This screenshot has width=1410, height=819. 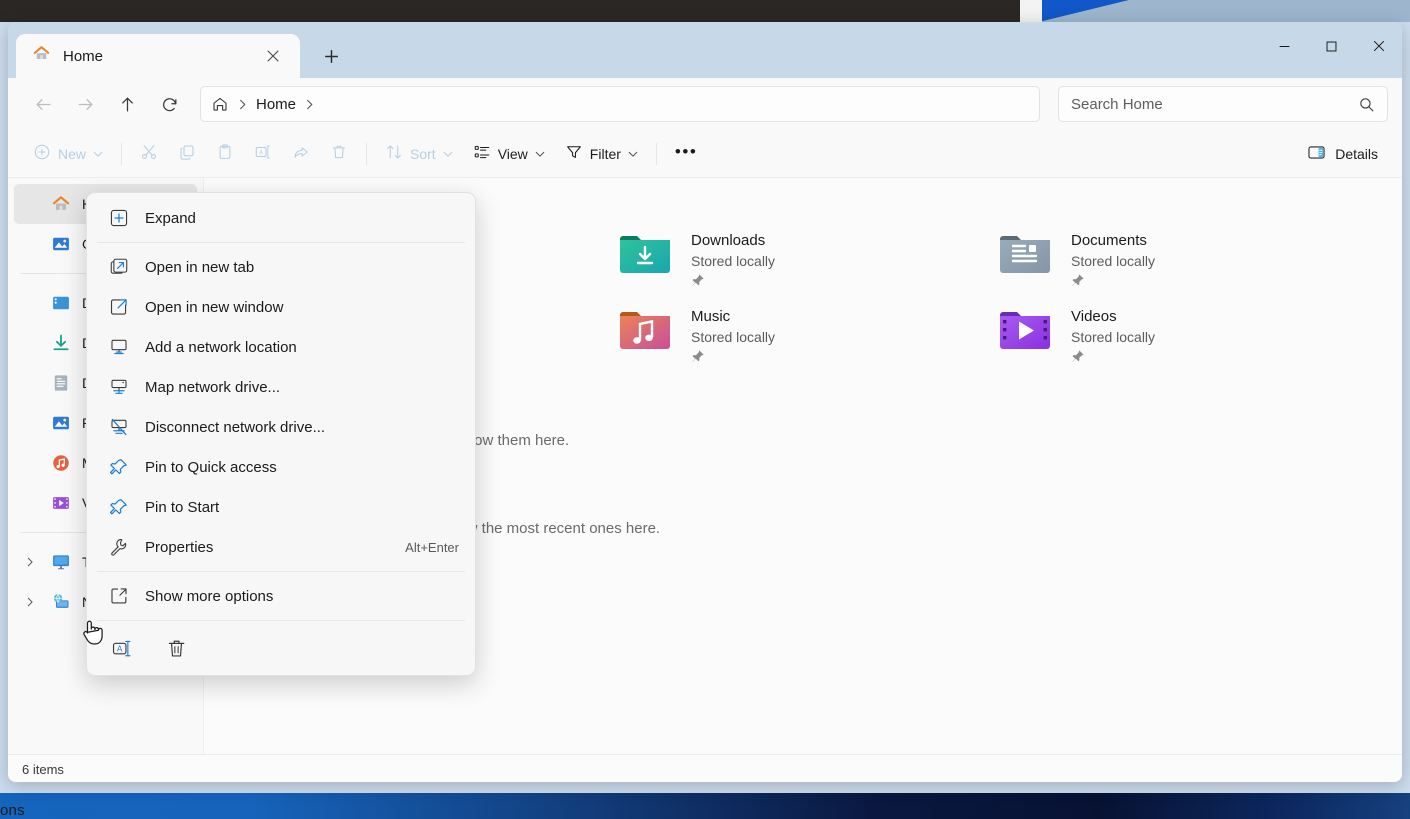 I want to click on tile-text: Documents Stored locally, so click(x=1113, y=261).